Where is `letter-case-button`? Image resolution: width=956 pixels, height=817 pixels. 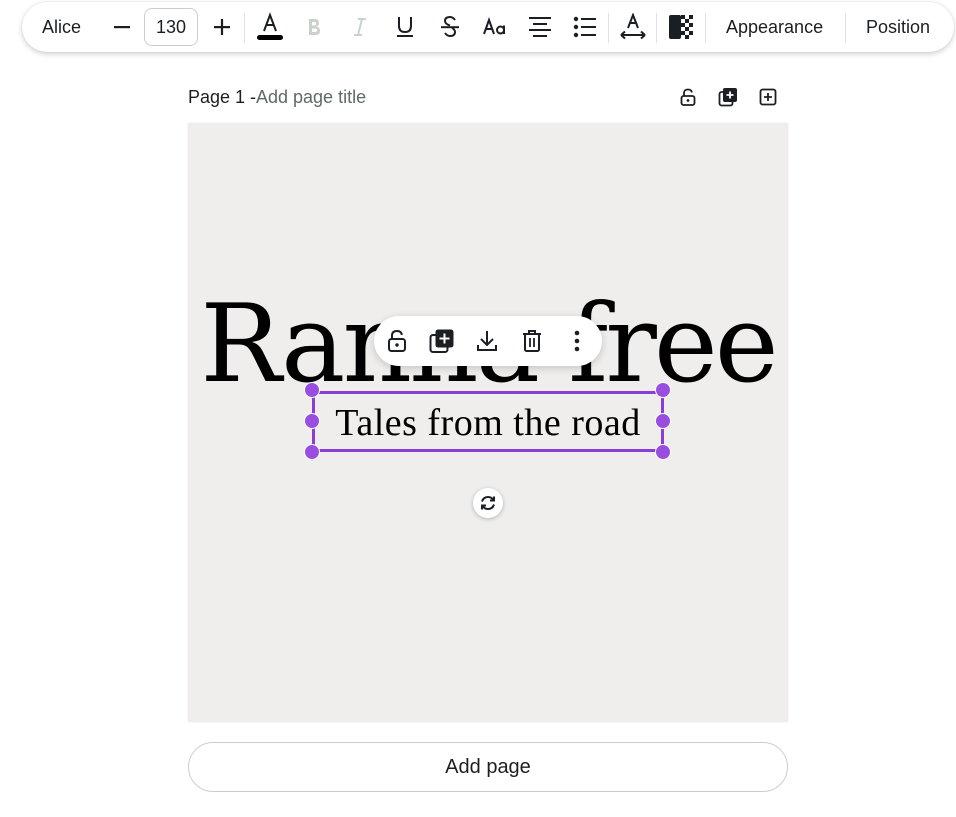 letter-case-button is located at coordinates (495, 27).